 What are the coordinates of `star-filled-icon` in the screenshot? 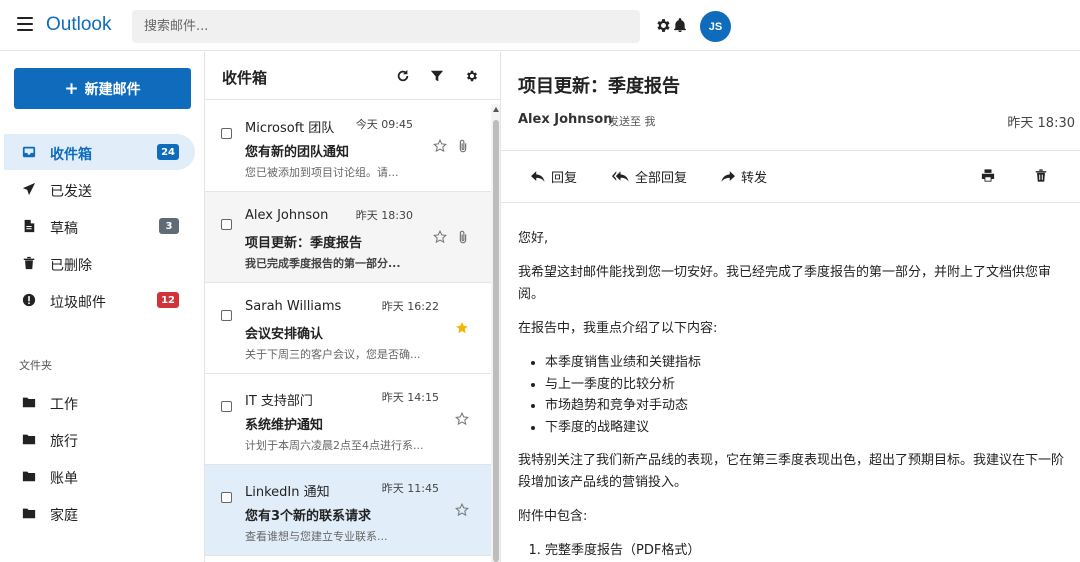 It's located at (462, 328).